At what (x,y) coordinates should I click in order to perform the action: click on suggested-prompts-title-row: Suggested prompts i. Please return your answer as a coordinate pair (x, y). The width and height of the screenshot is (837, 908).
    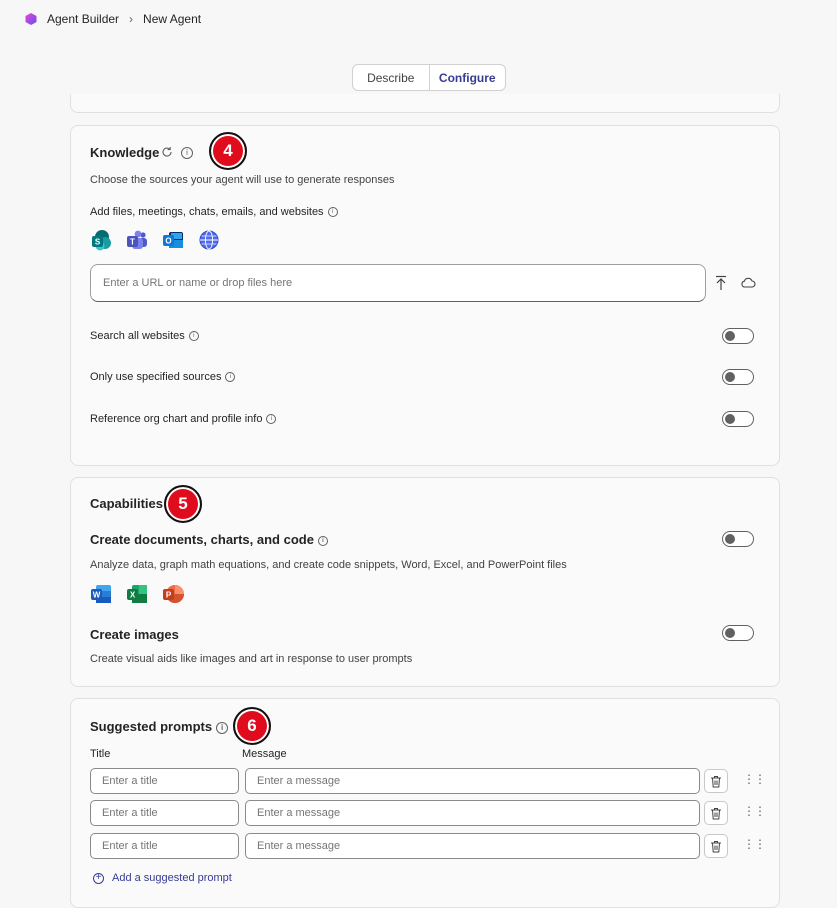
    Looking at the image, I should click on (159, 726).